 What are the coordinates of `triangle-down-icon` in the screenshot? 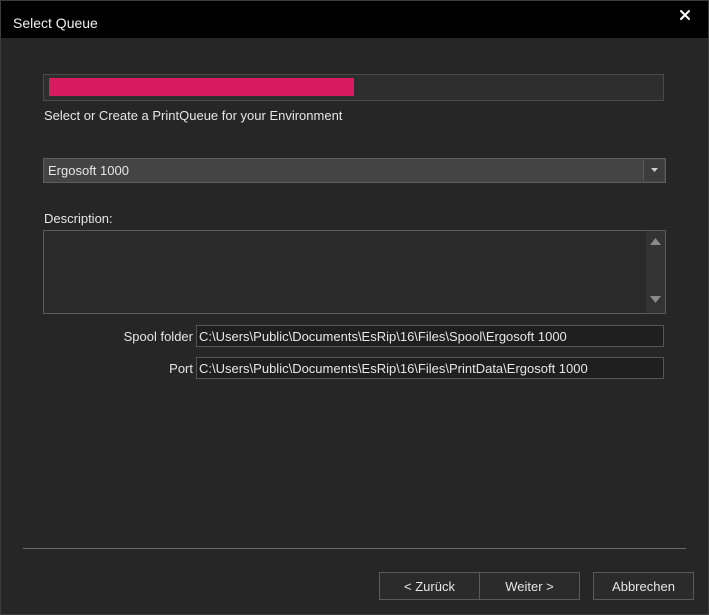 It's located at (655, 299).